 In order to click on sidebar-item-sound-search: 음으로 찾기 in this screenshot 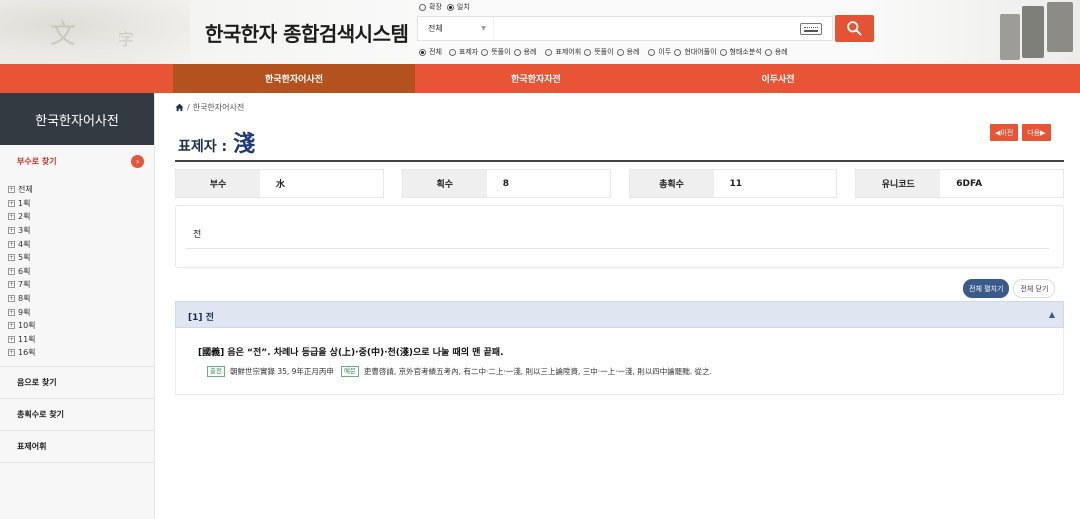, I will do `click(77, 383)`.